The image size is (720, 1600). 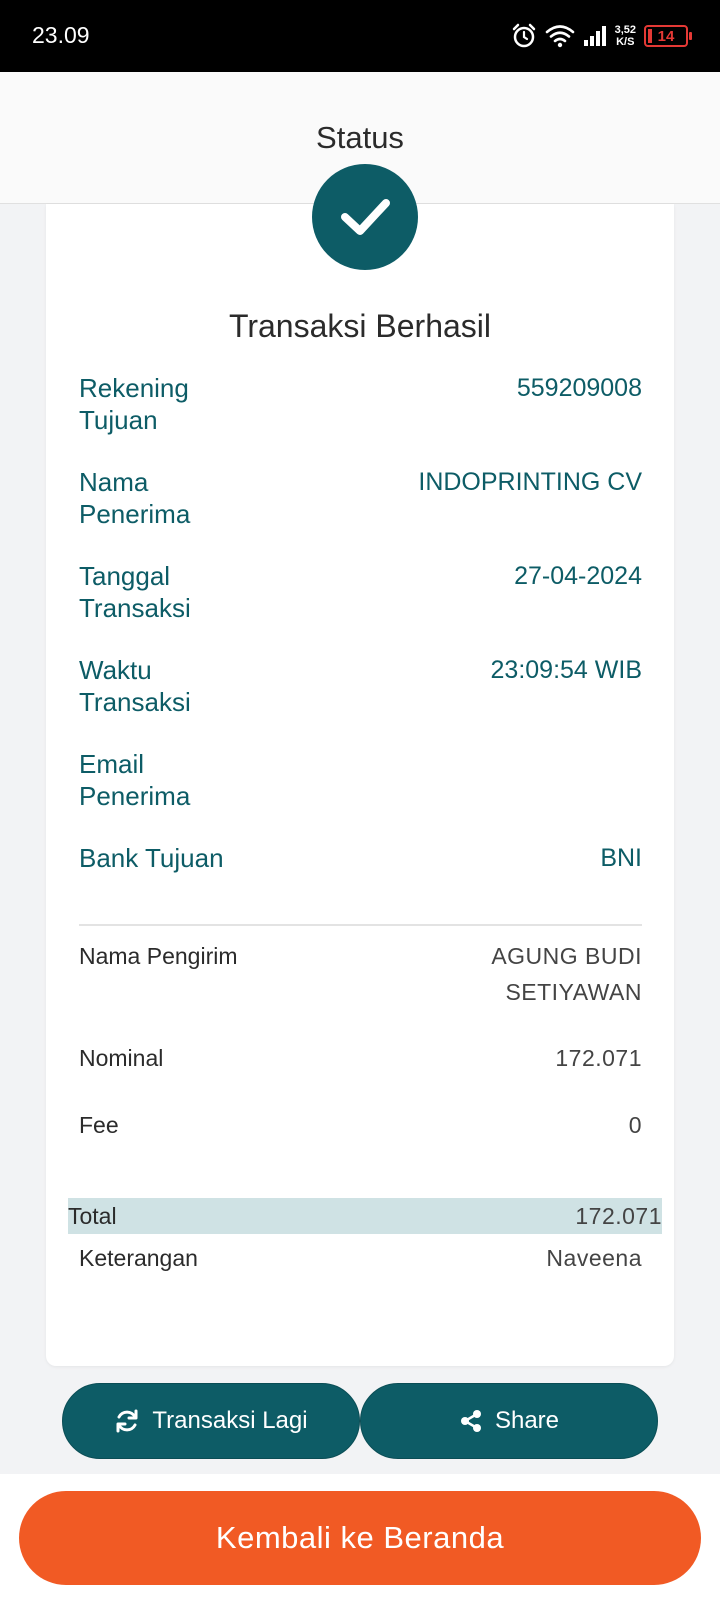 I want to click on back-to-home-button: Kembali ke Beranda, so click(x=360, y=1538).